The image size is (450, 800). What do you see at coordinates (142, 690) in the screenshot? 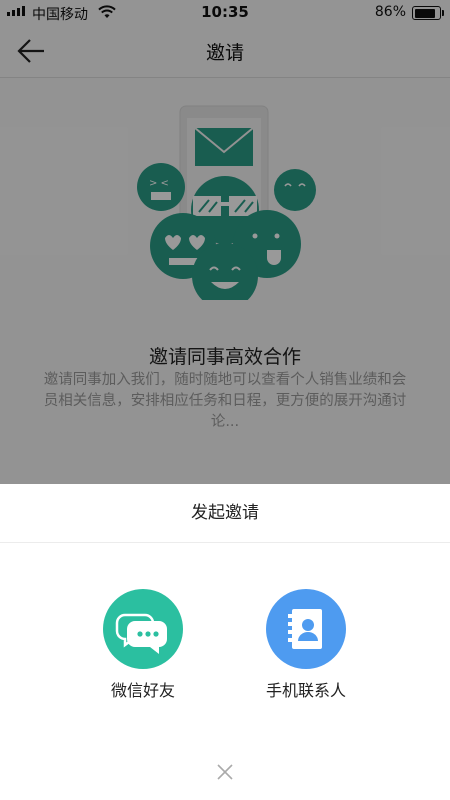
I see `wechat-option-label: 微信好友` at bounding box center [142, 690].